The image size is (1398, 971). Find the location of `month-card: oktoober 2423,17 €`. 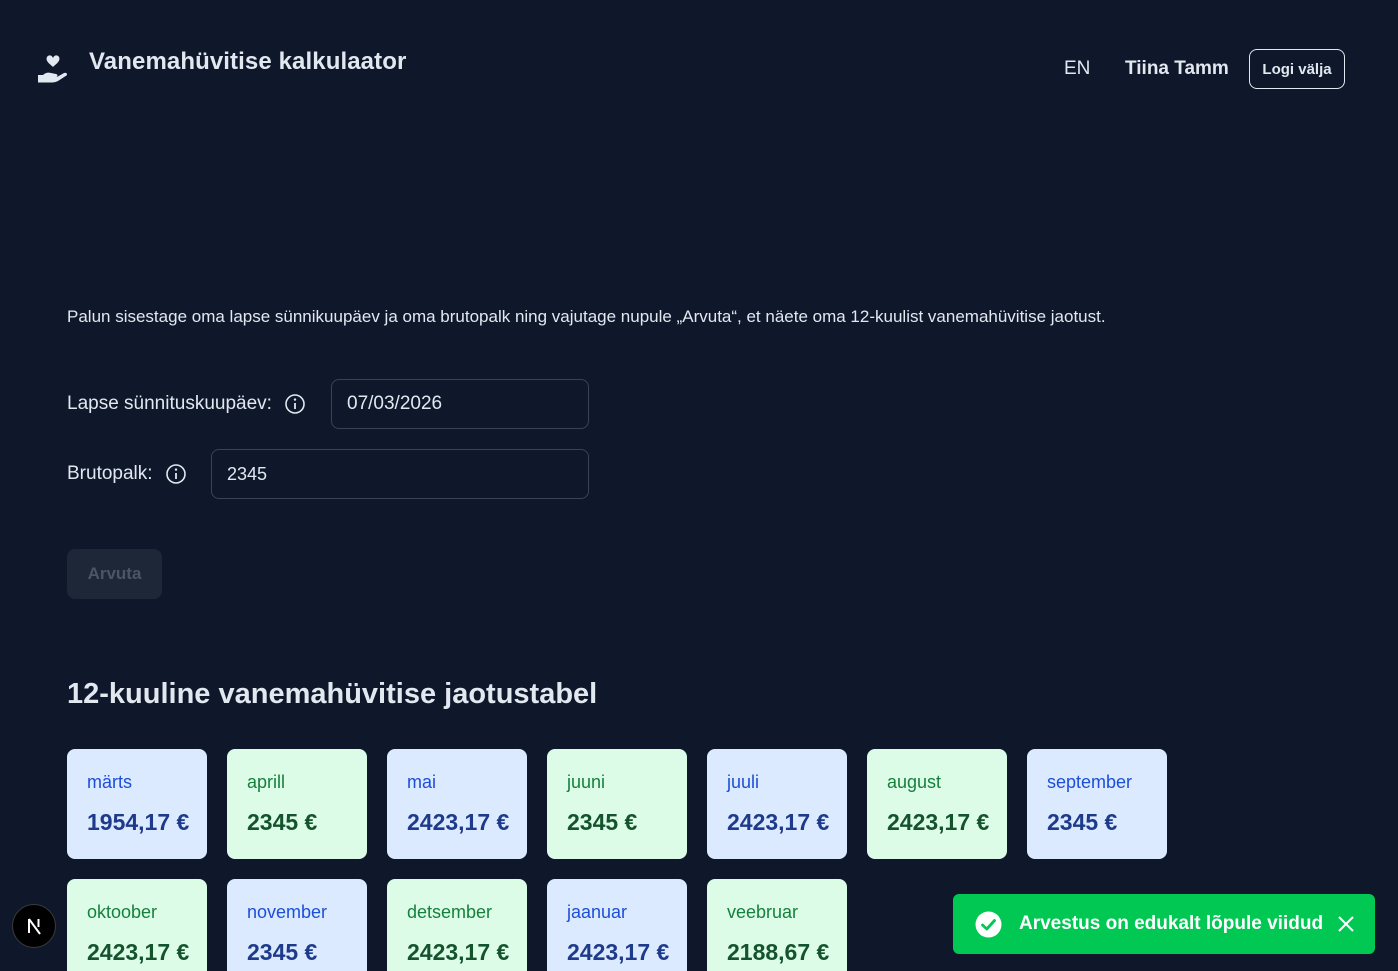

month-card: oktoober 2423,17 € is located at coordinates (137, 925).